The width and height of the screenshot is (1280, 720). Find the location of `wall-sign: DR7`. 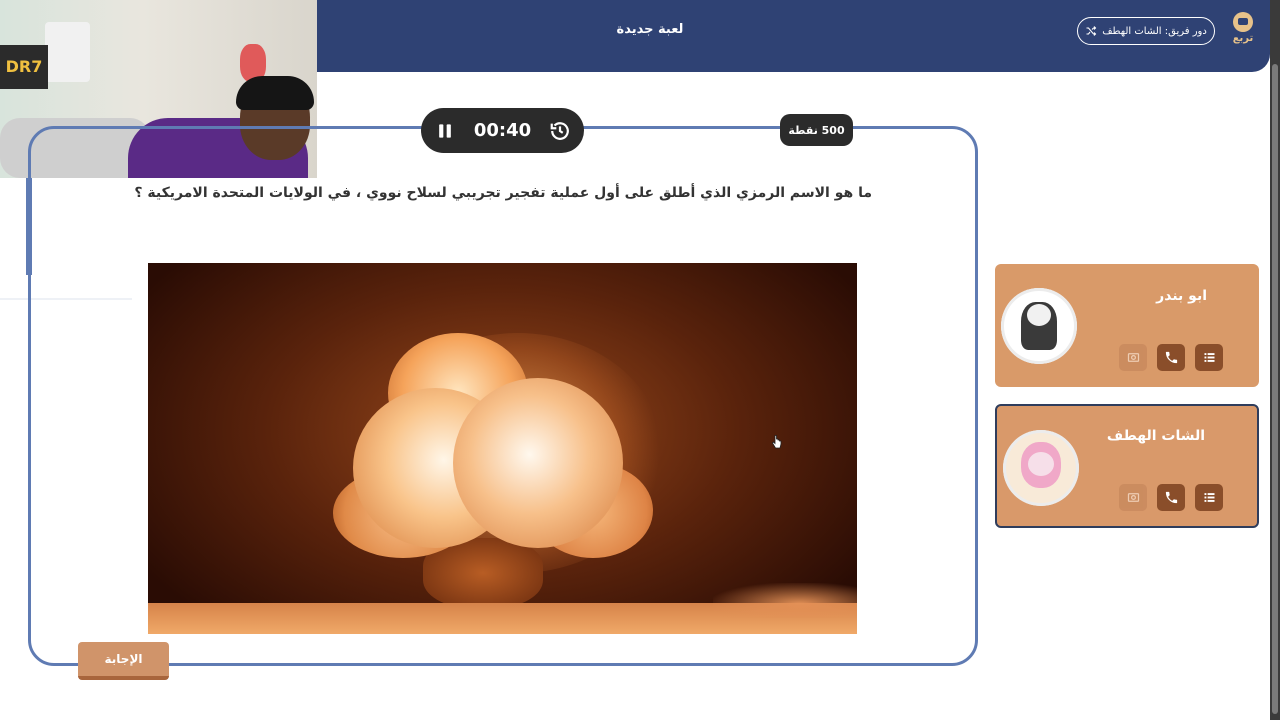

wall-sign: DR7 is located at coordinates (24, 67).